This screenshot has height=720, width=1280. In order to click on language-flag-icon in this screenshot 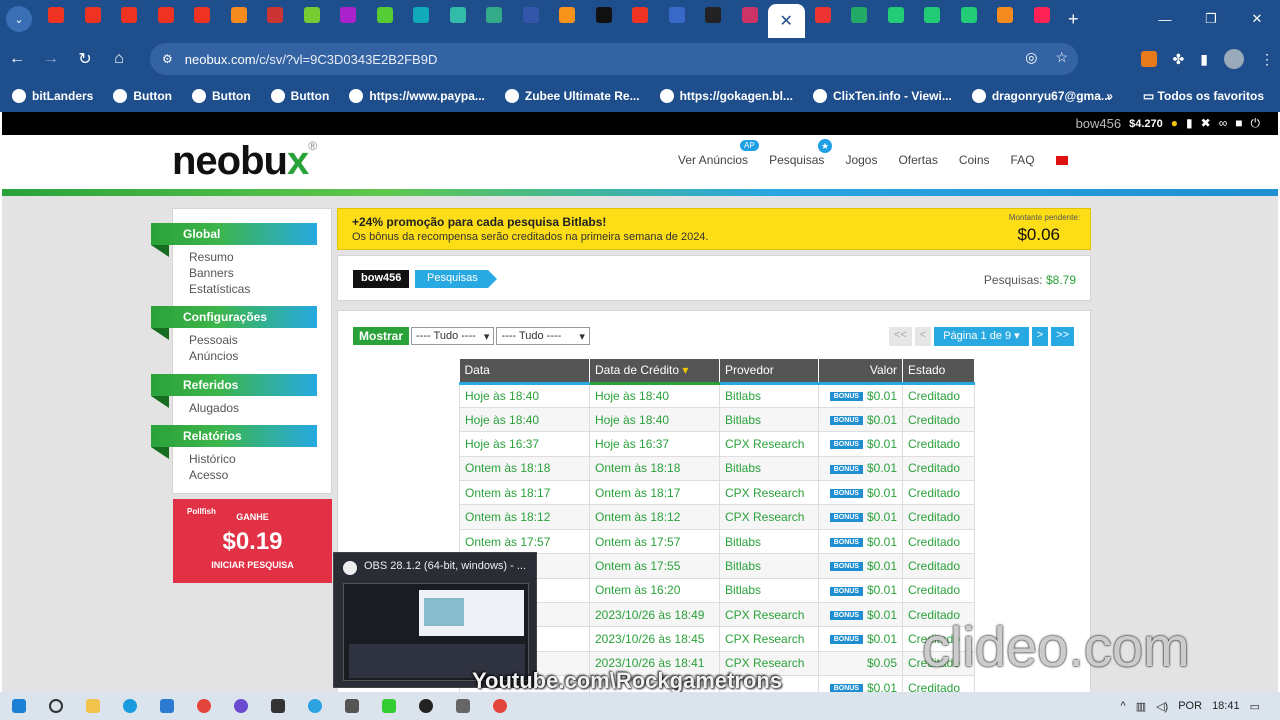, I will do `click(1061, 160)`.